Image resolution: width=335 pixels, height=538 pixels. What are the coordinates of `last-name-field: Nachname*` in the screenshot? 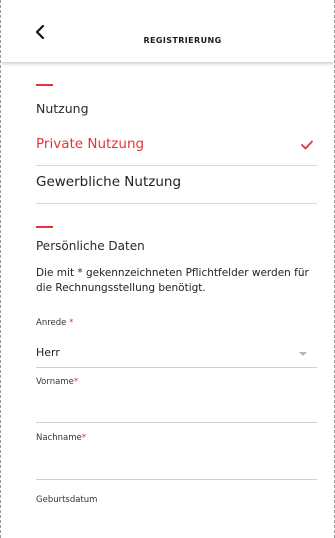 It's located at (176, 456).